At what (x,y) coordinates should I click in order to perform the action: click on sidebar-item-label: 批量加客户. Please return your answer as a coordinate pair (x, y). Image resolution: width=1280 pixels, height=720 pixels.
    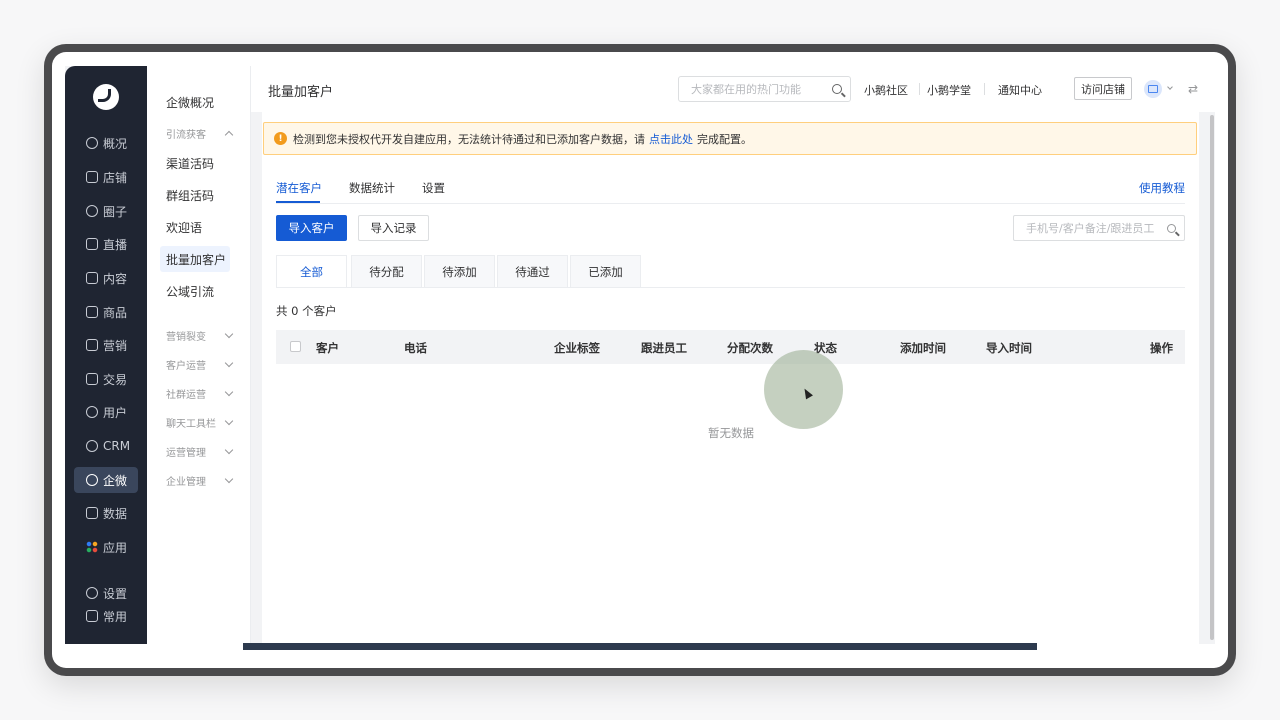
    Looking at the image, I should click on (196, 259).